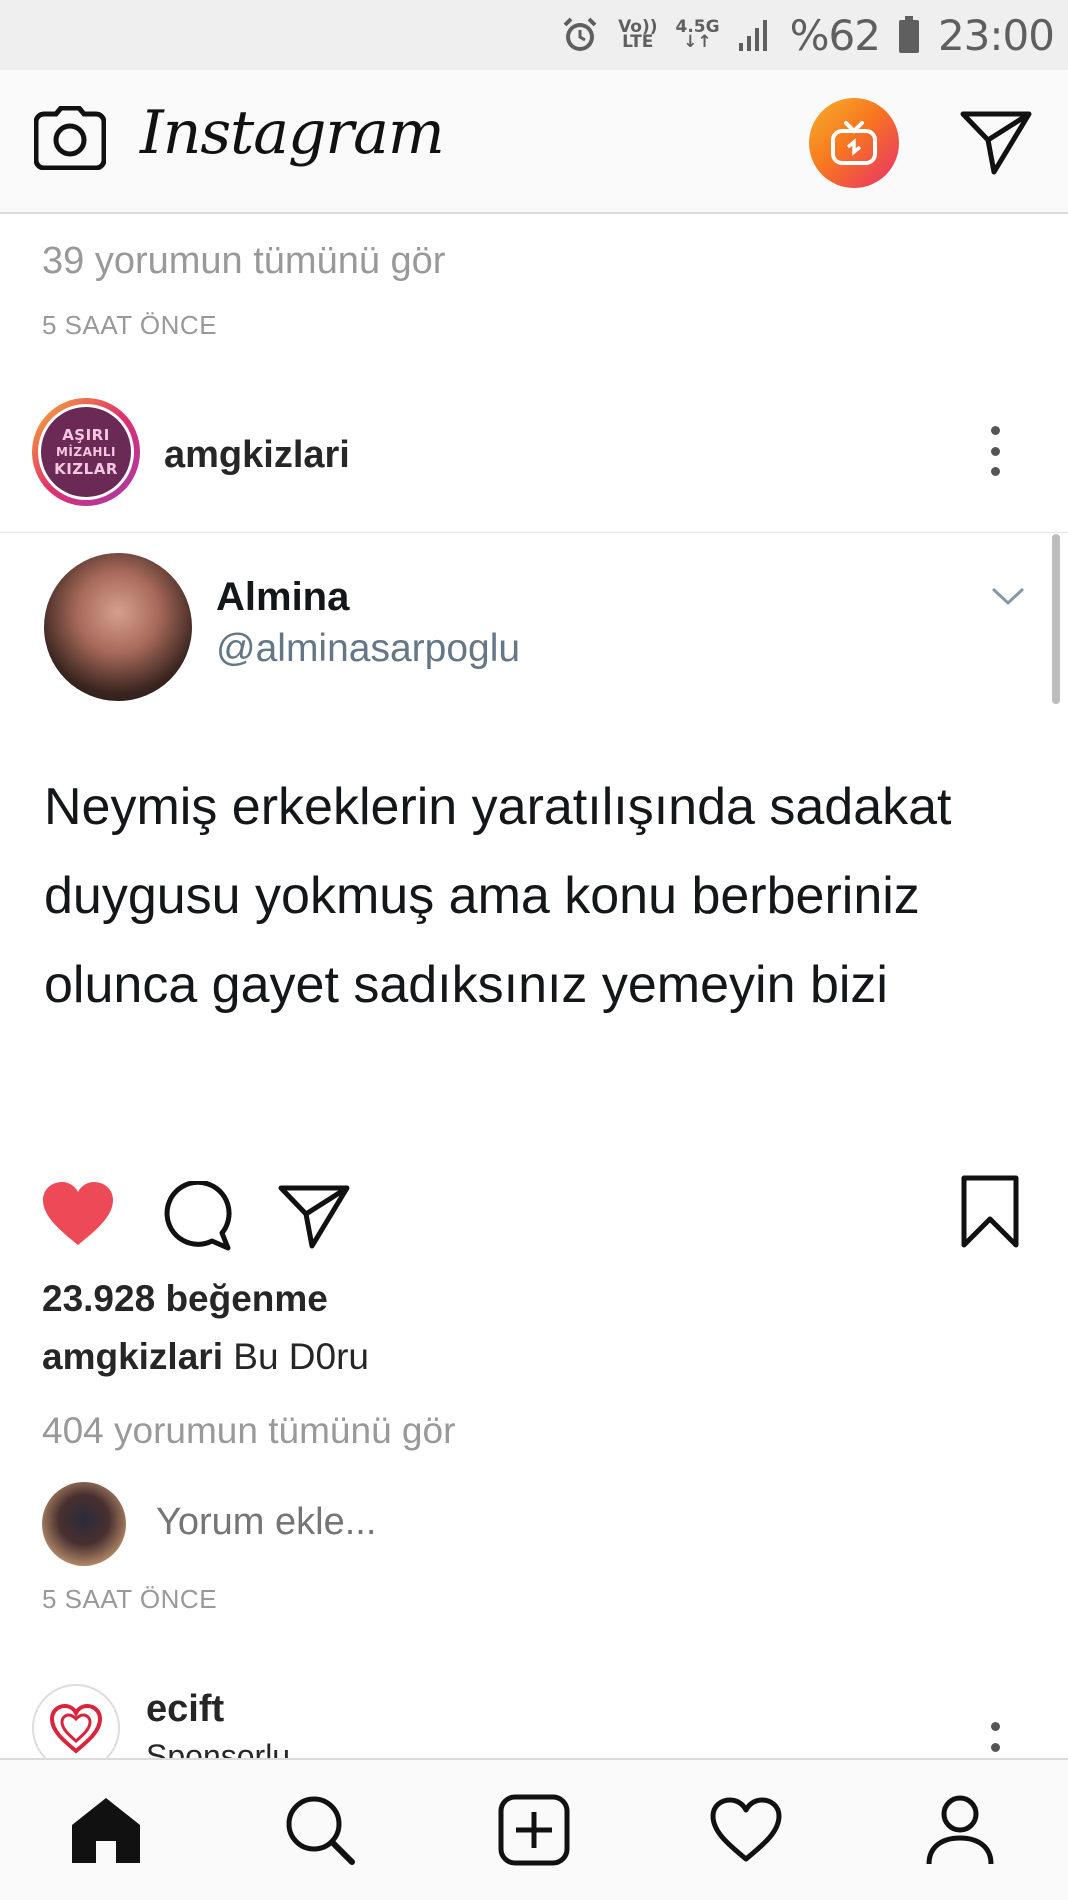  What do you see at coordinates (854, 143) in the screenshot?
I see `igtv-icon` at bounding box center [854, 143].